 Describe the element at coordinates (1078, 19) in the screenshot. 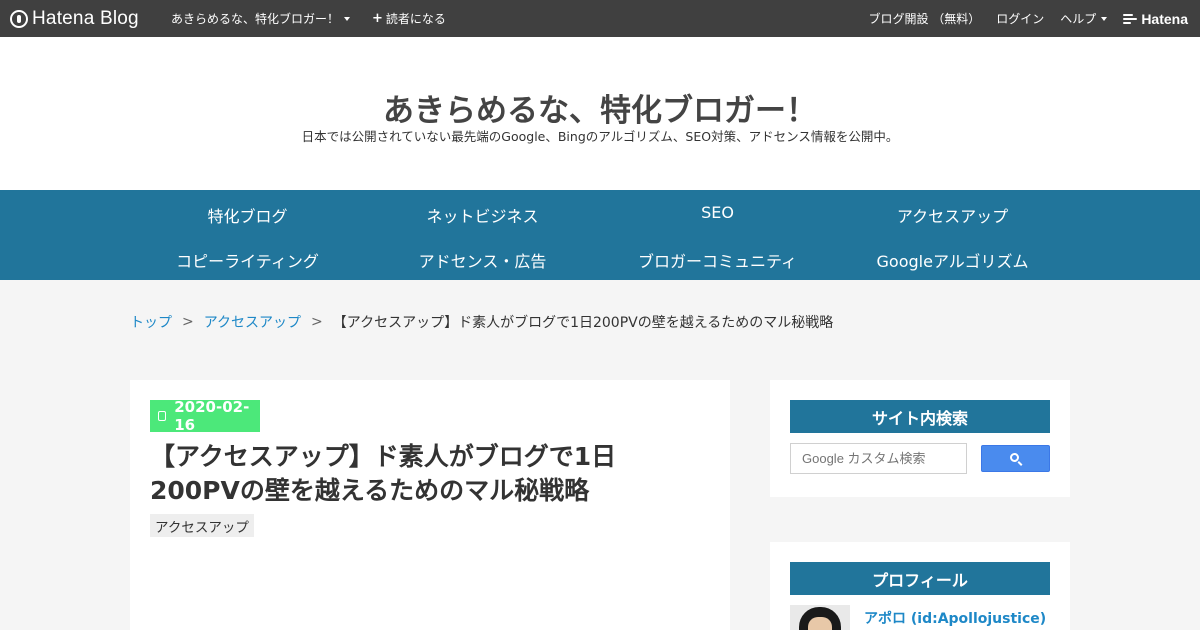

I see `help-label: ヘルプ` at that location.